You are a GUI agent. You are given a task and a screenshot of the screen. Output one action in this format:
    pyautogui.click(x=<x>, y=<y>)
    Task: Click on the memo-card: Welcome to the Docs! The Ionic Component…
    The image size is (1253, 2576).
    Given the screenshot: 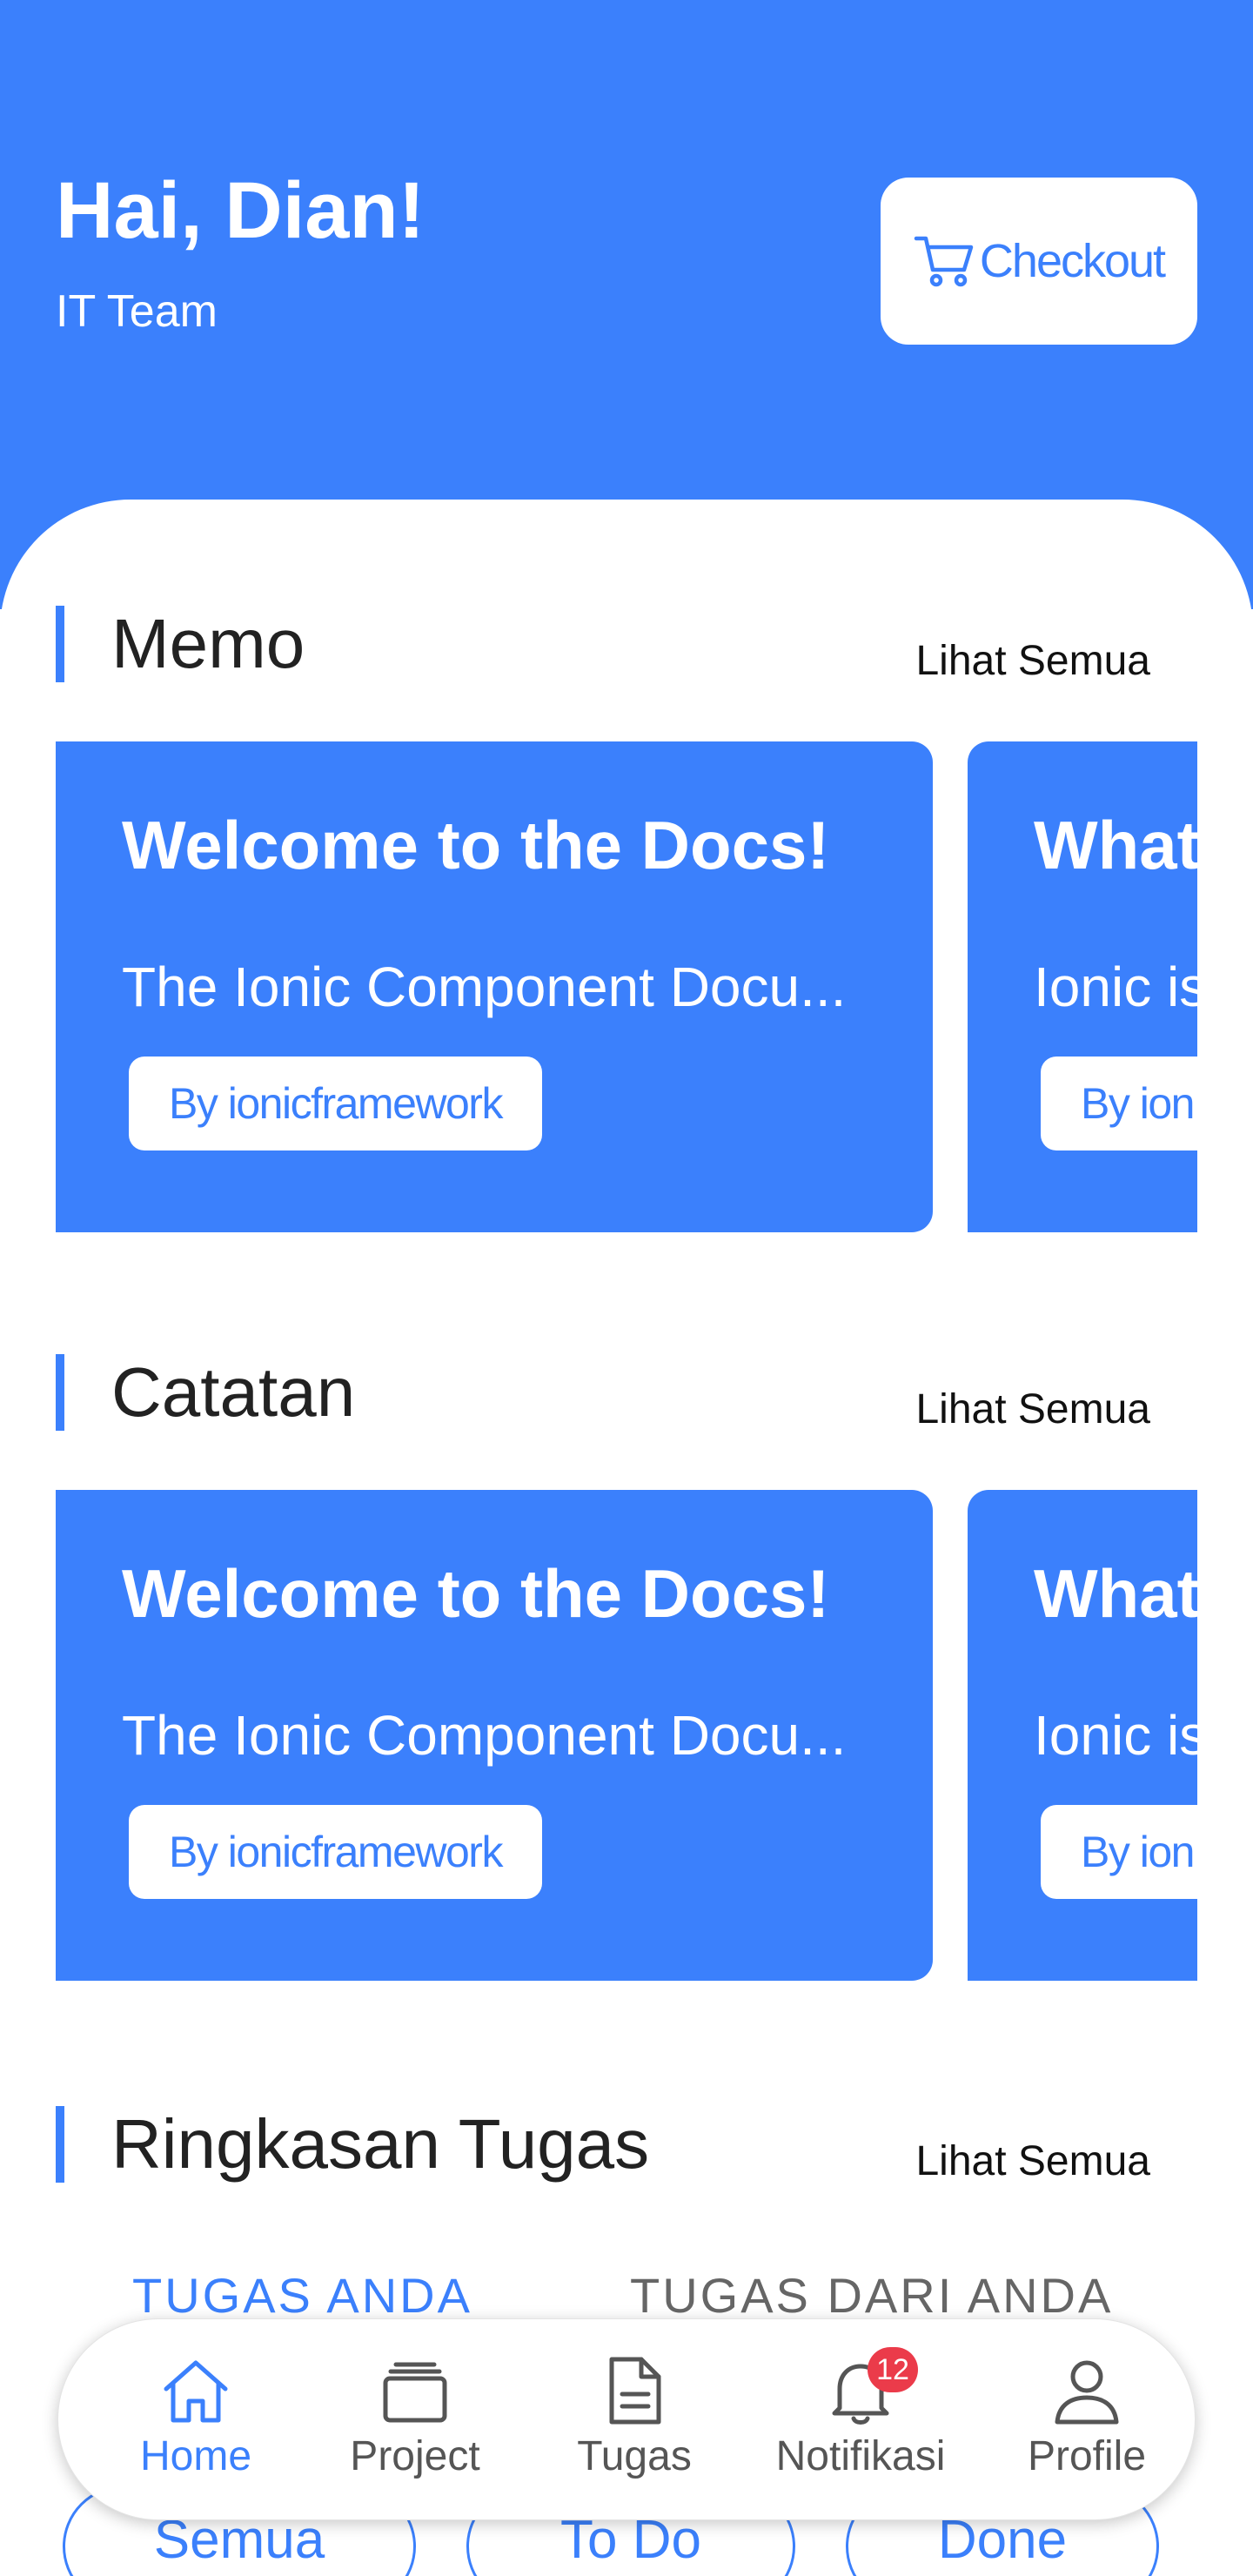 What is the action you would take?
    pyautogui.click(x=494, y=987)
    